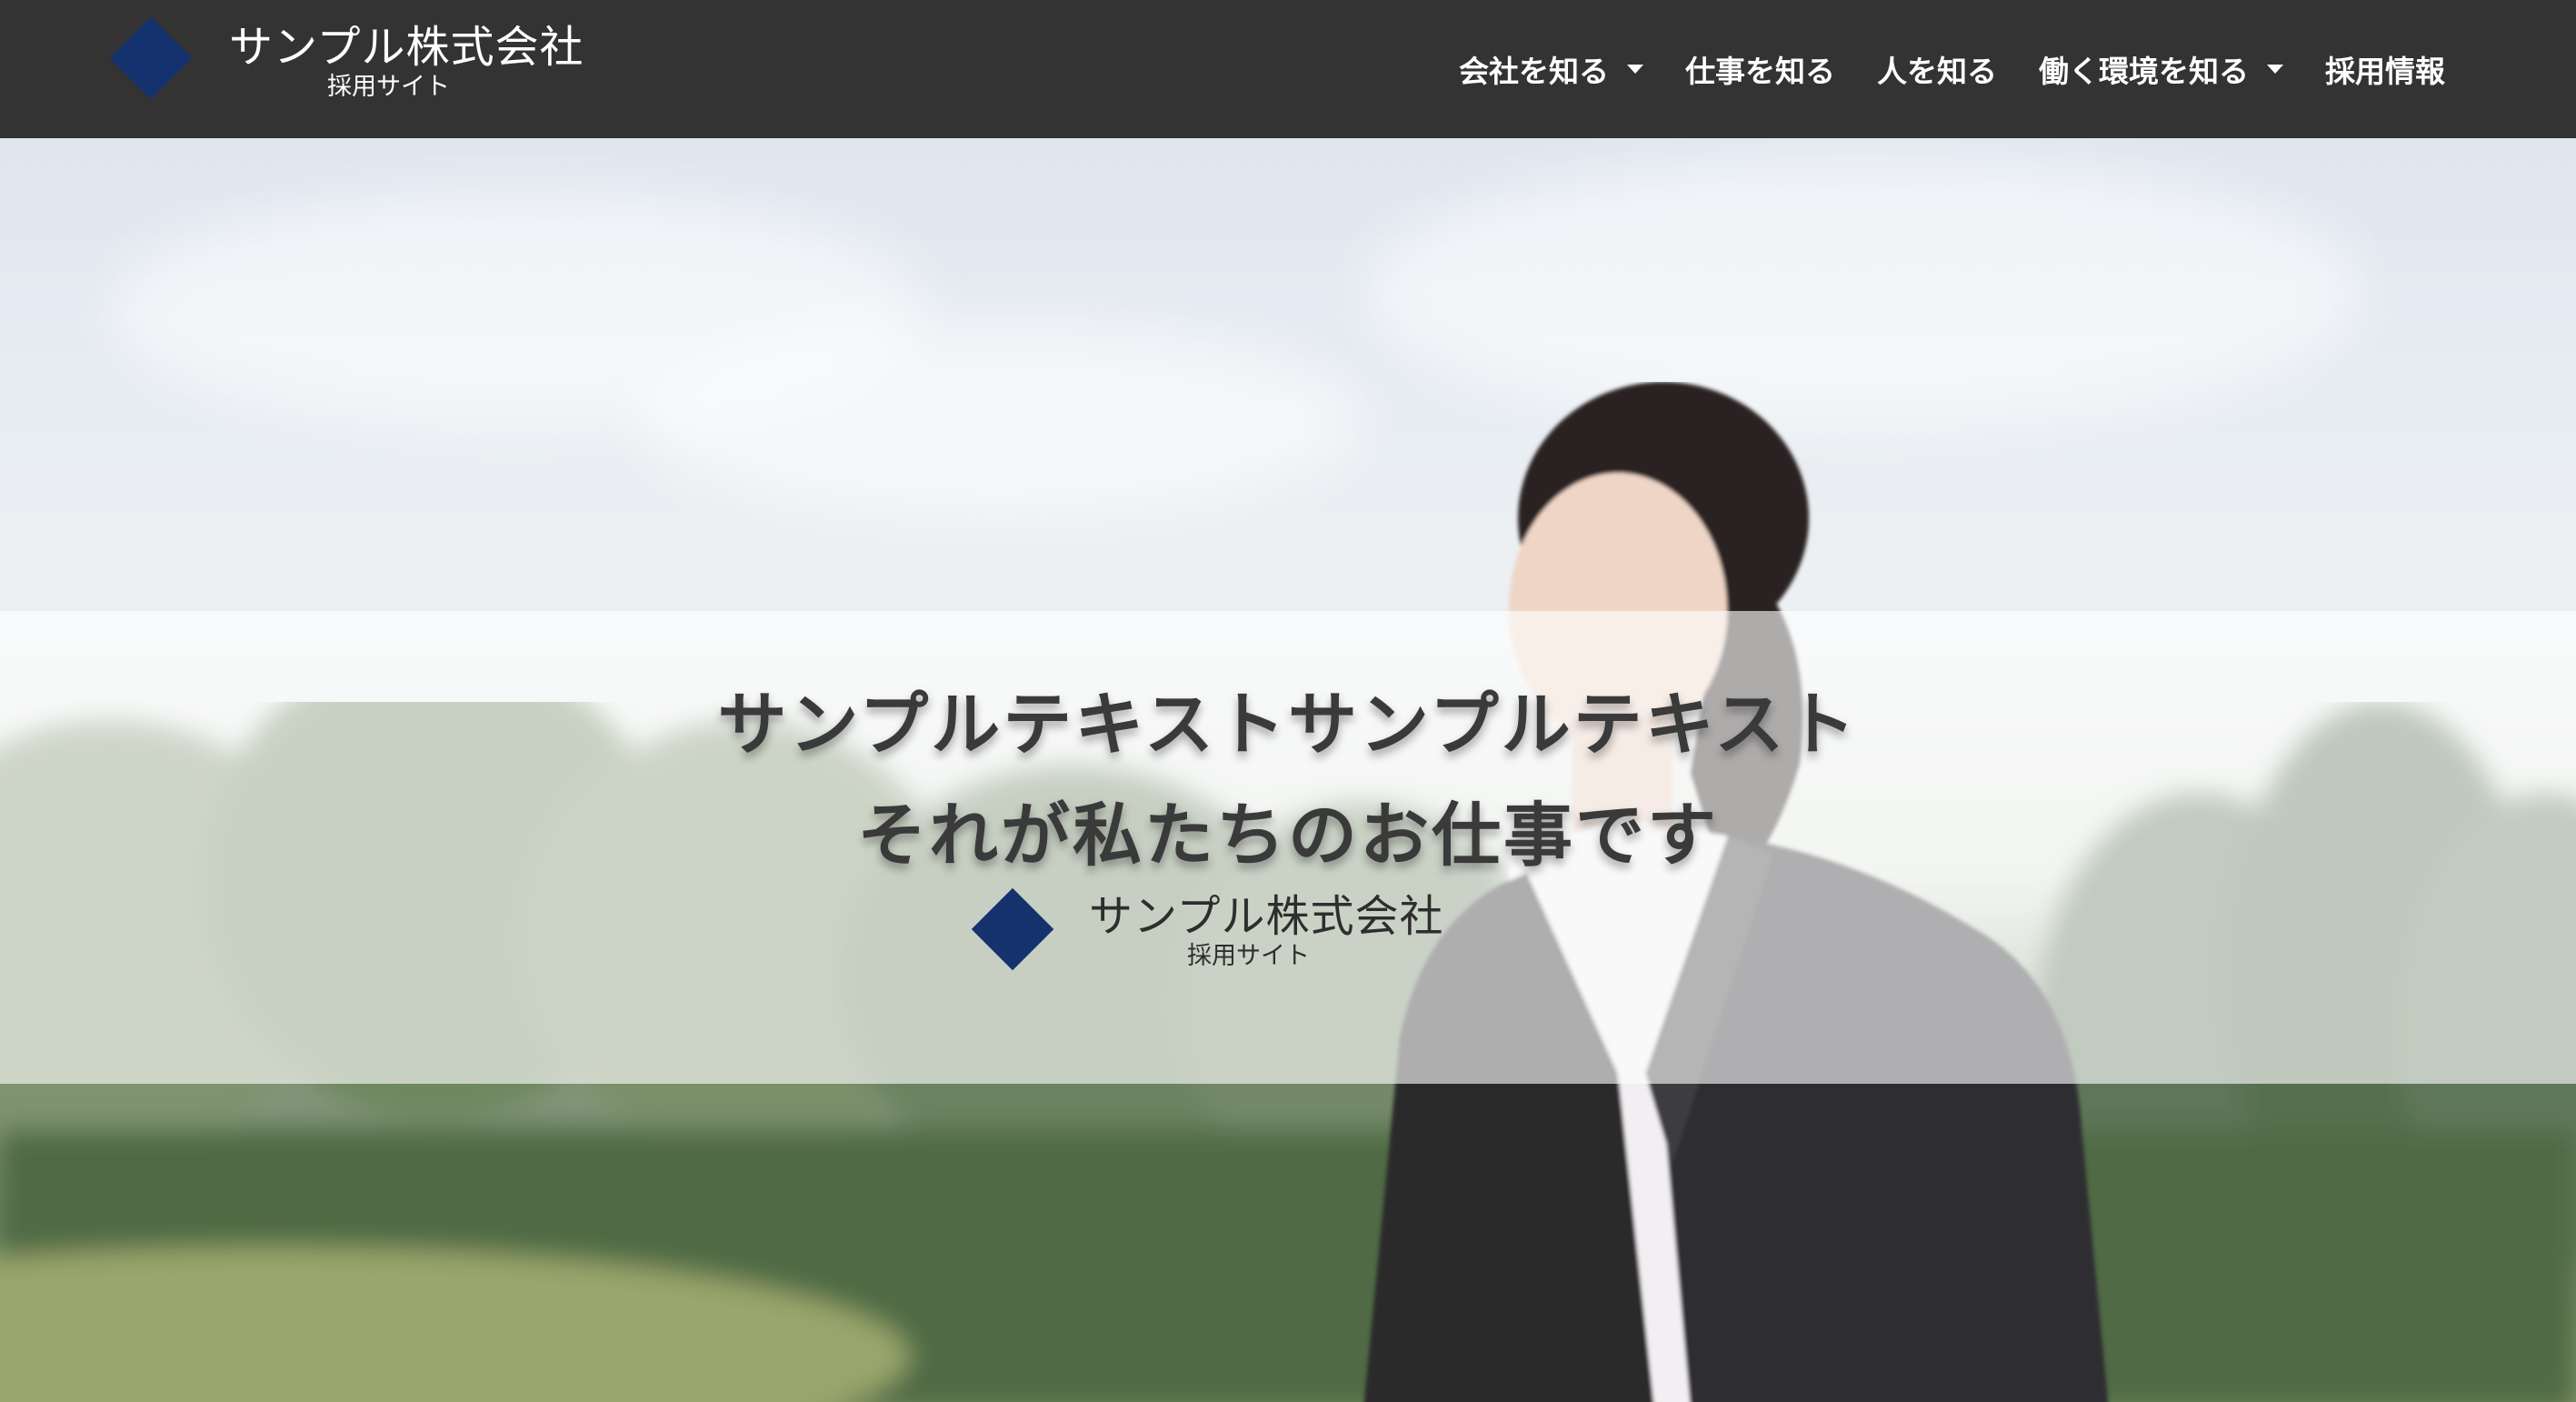  What do you see at coordinates (1288, 835) in the screenshot?
I see `hero-headline-line-2: それが私たちのお仕事です` at bounding box center [1288, 835].